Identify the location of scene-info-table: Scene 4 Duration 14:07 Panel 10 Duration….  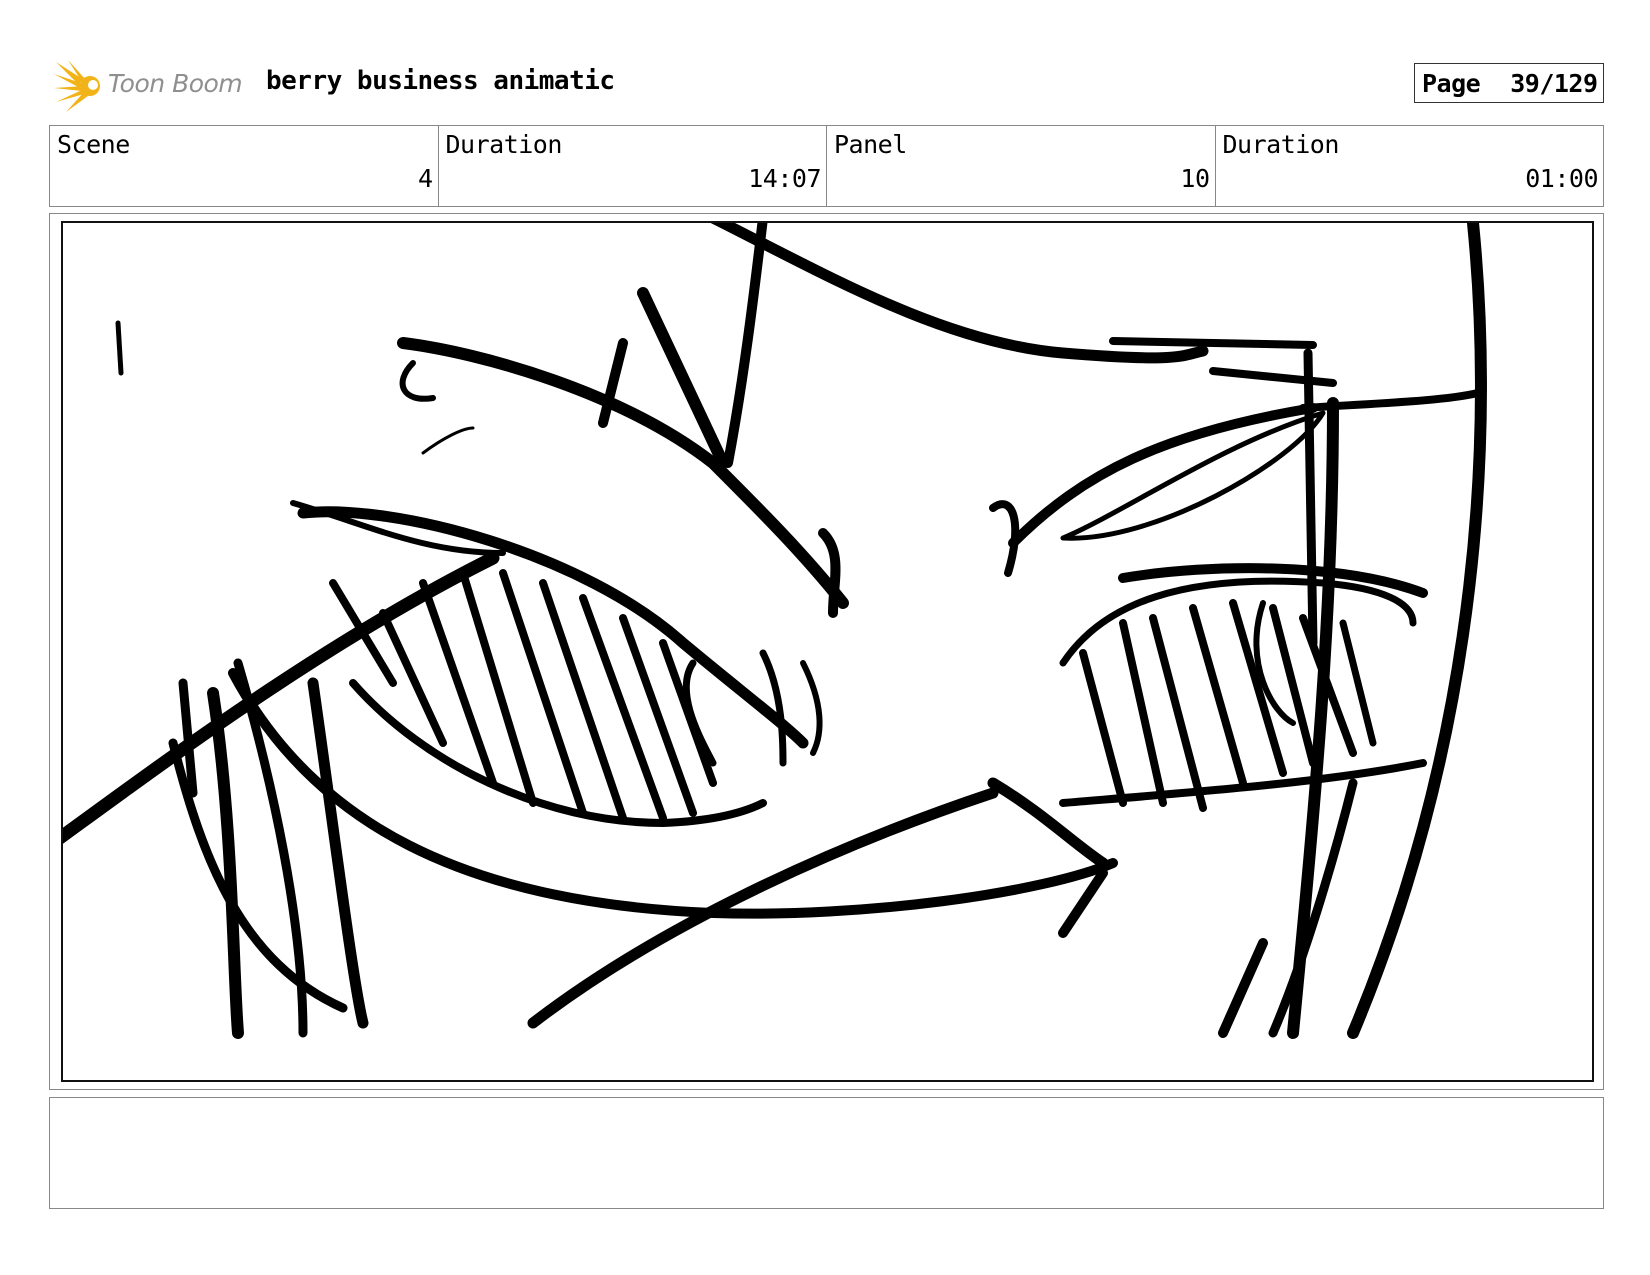
(826, 166).